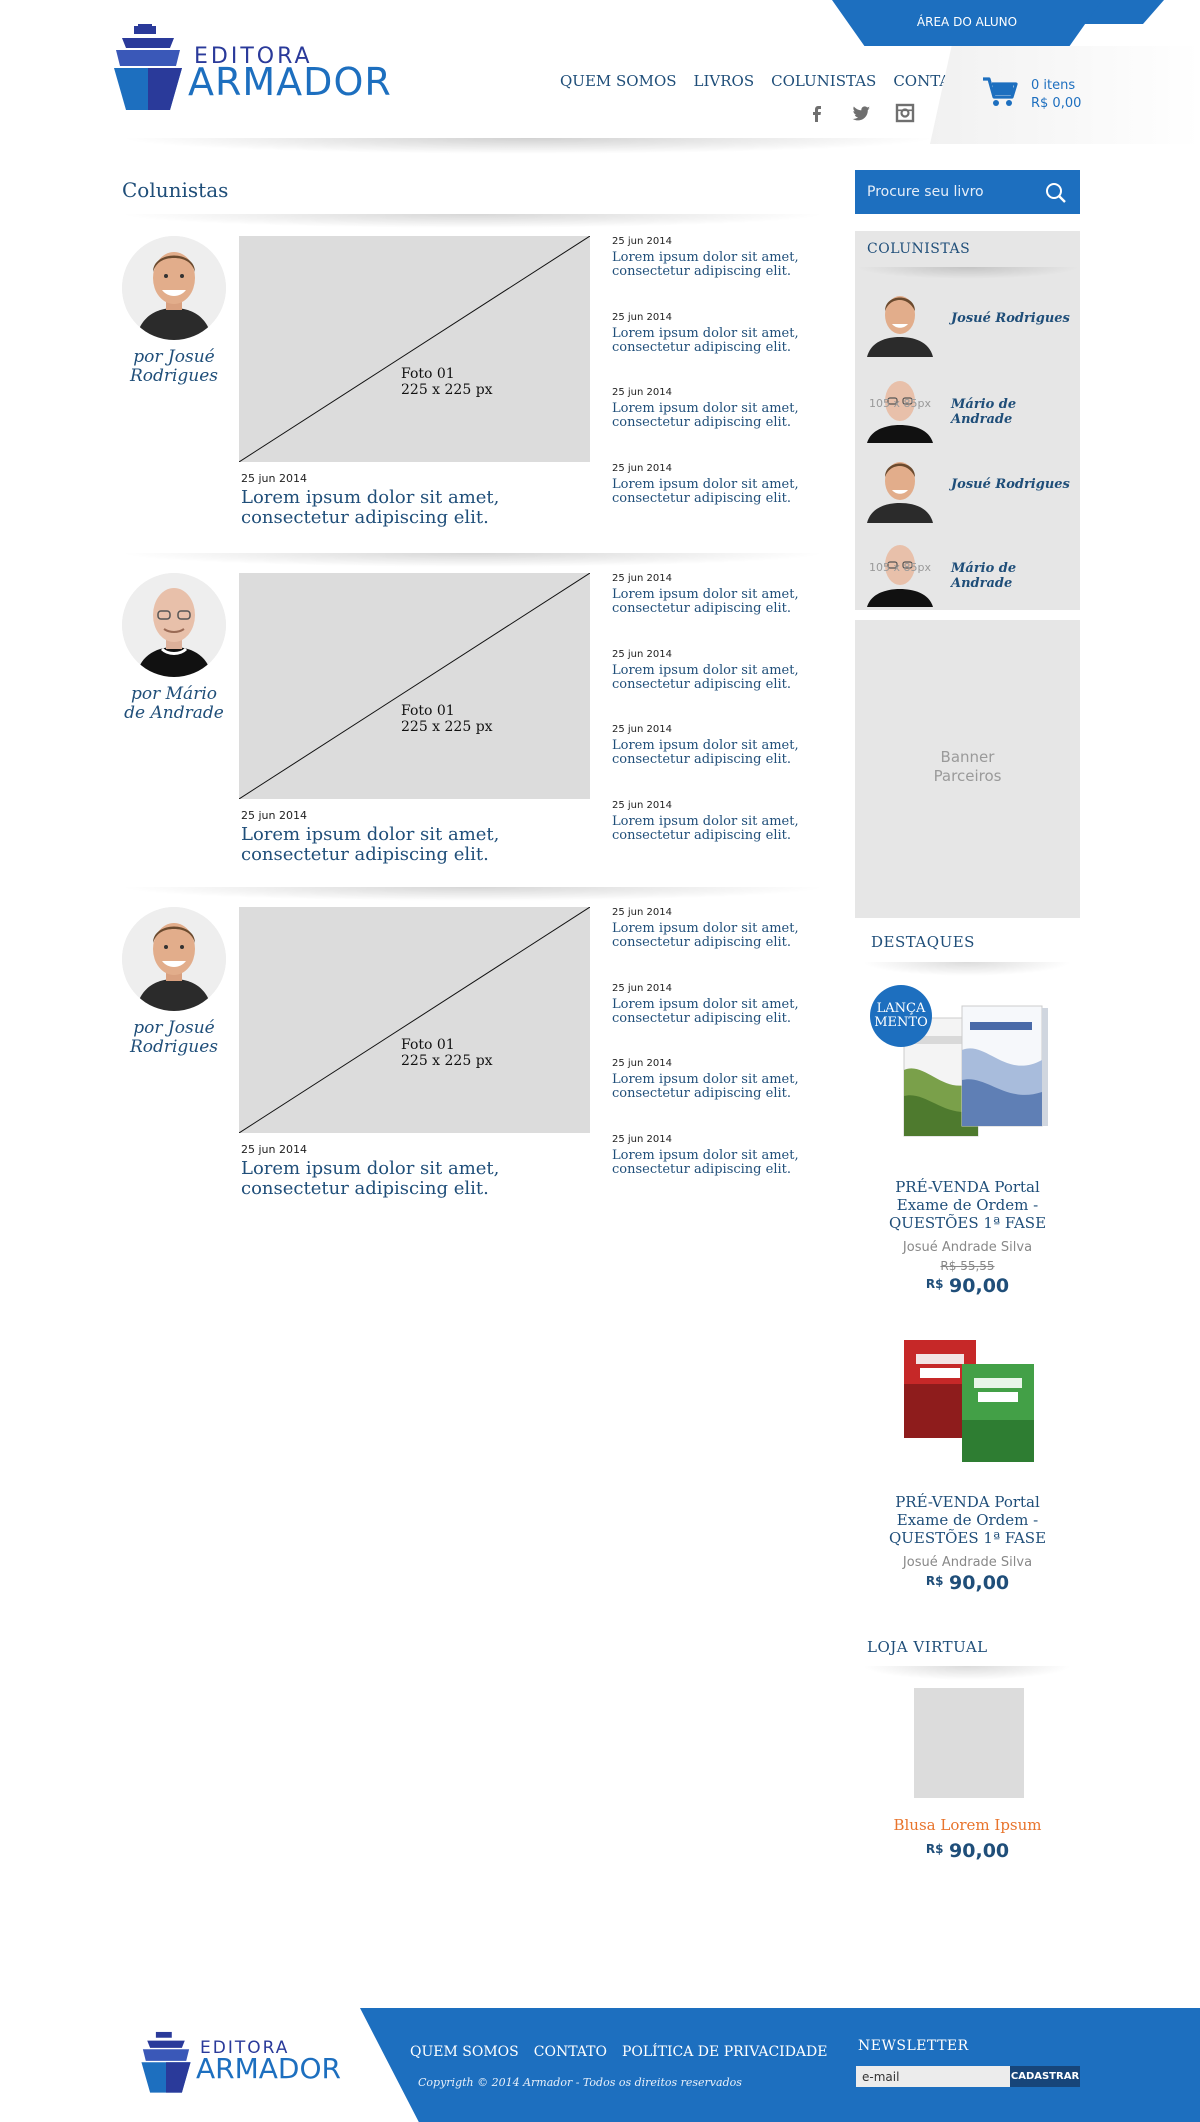 This screenshot has width=1200, height=2122. Describe the element at coordinates (766, 81) in the screenshot. I see `main-nav: QUEM SOMOS LIVROS COLUNISTAS CONTATO` at that location.